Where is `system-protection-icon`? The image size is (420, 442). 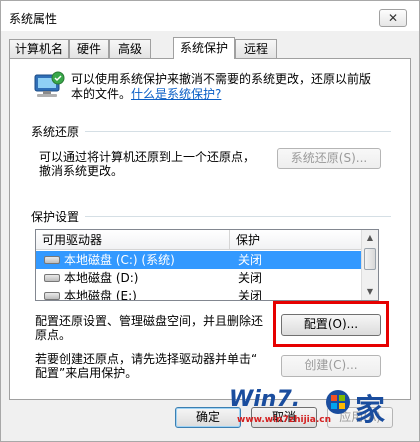
system-protection-icon is located at coordinates (49, 84).